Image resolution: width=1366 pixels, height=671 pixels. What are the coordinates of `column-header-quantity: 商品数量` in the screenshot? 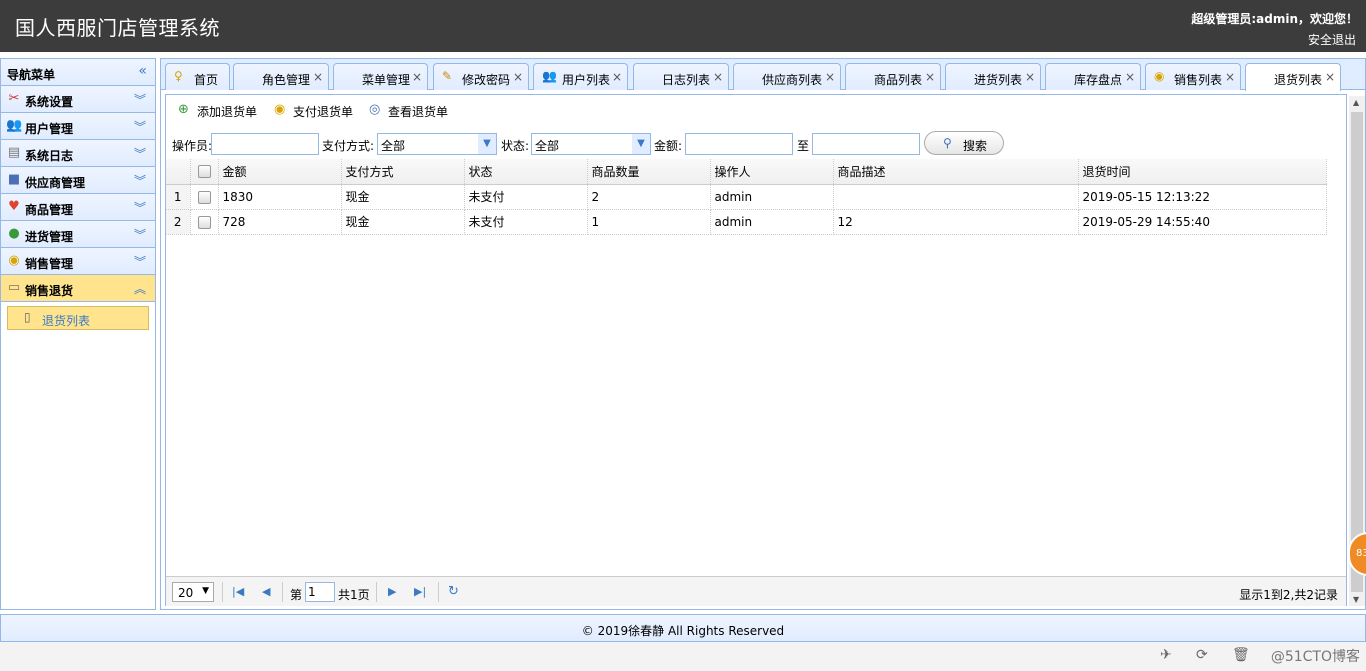 It's located at (649, 172).